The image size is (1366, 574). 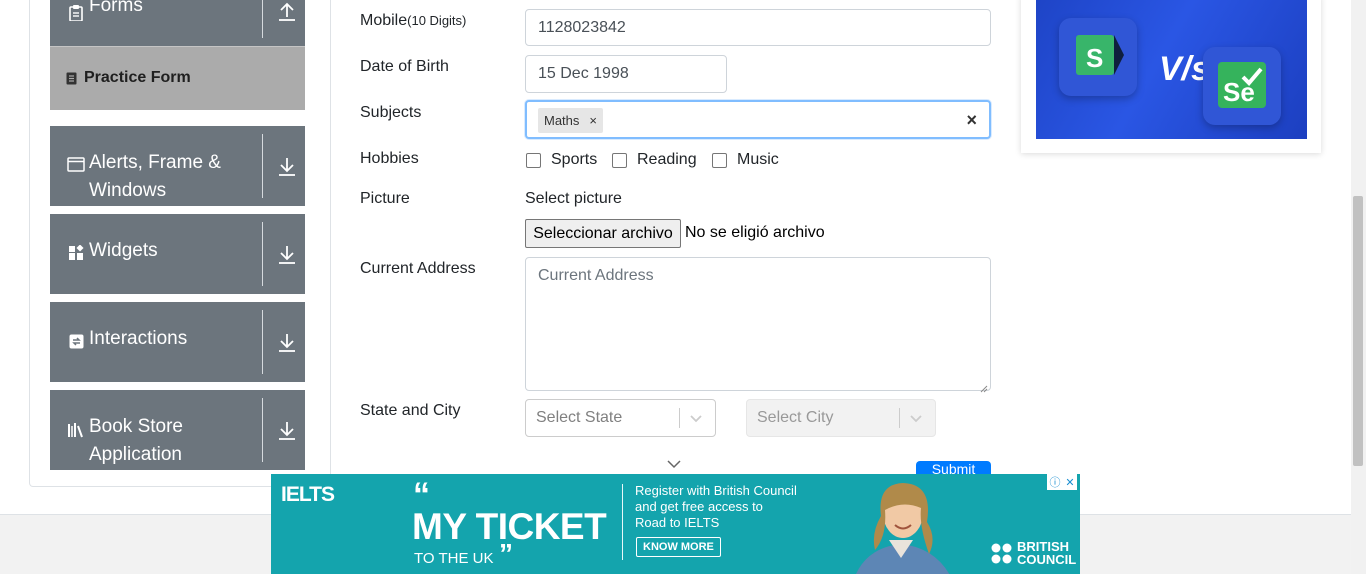 What do you see at coordinates (583, 73) in the screenshot?
I see `dob-value: 15 Dec 1998` at bounding box center [583, 73].